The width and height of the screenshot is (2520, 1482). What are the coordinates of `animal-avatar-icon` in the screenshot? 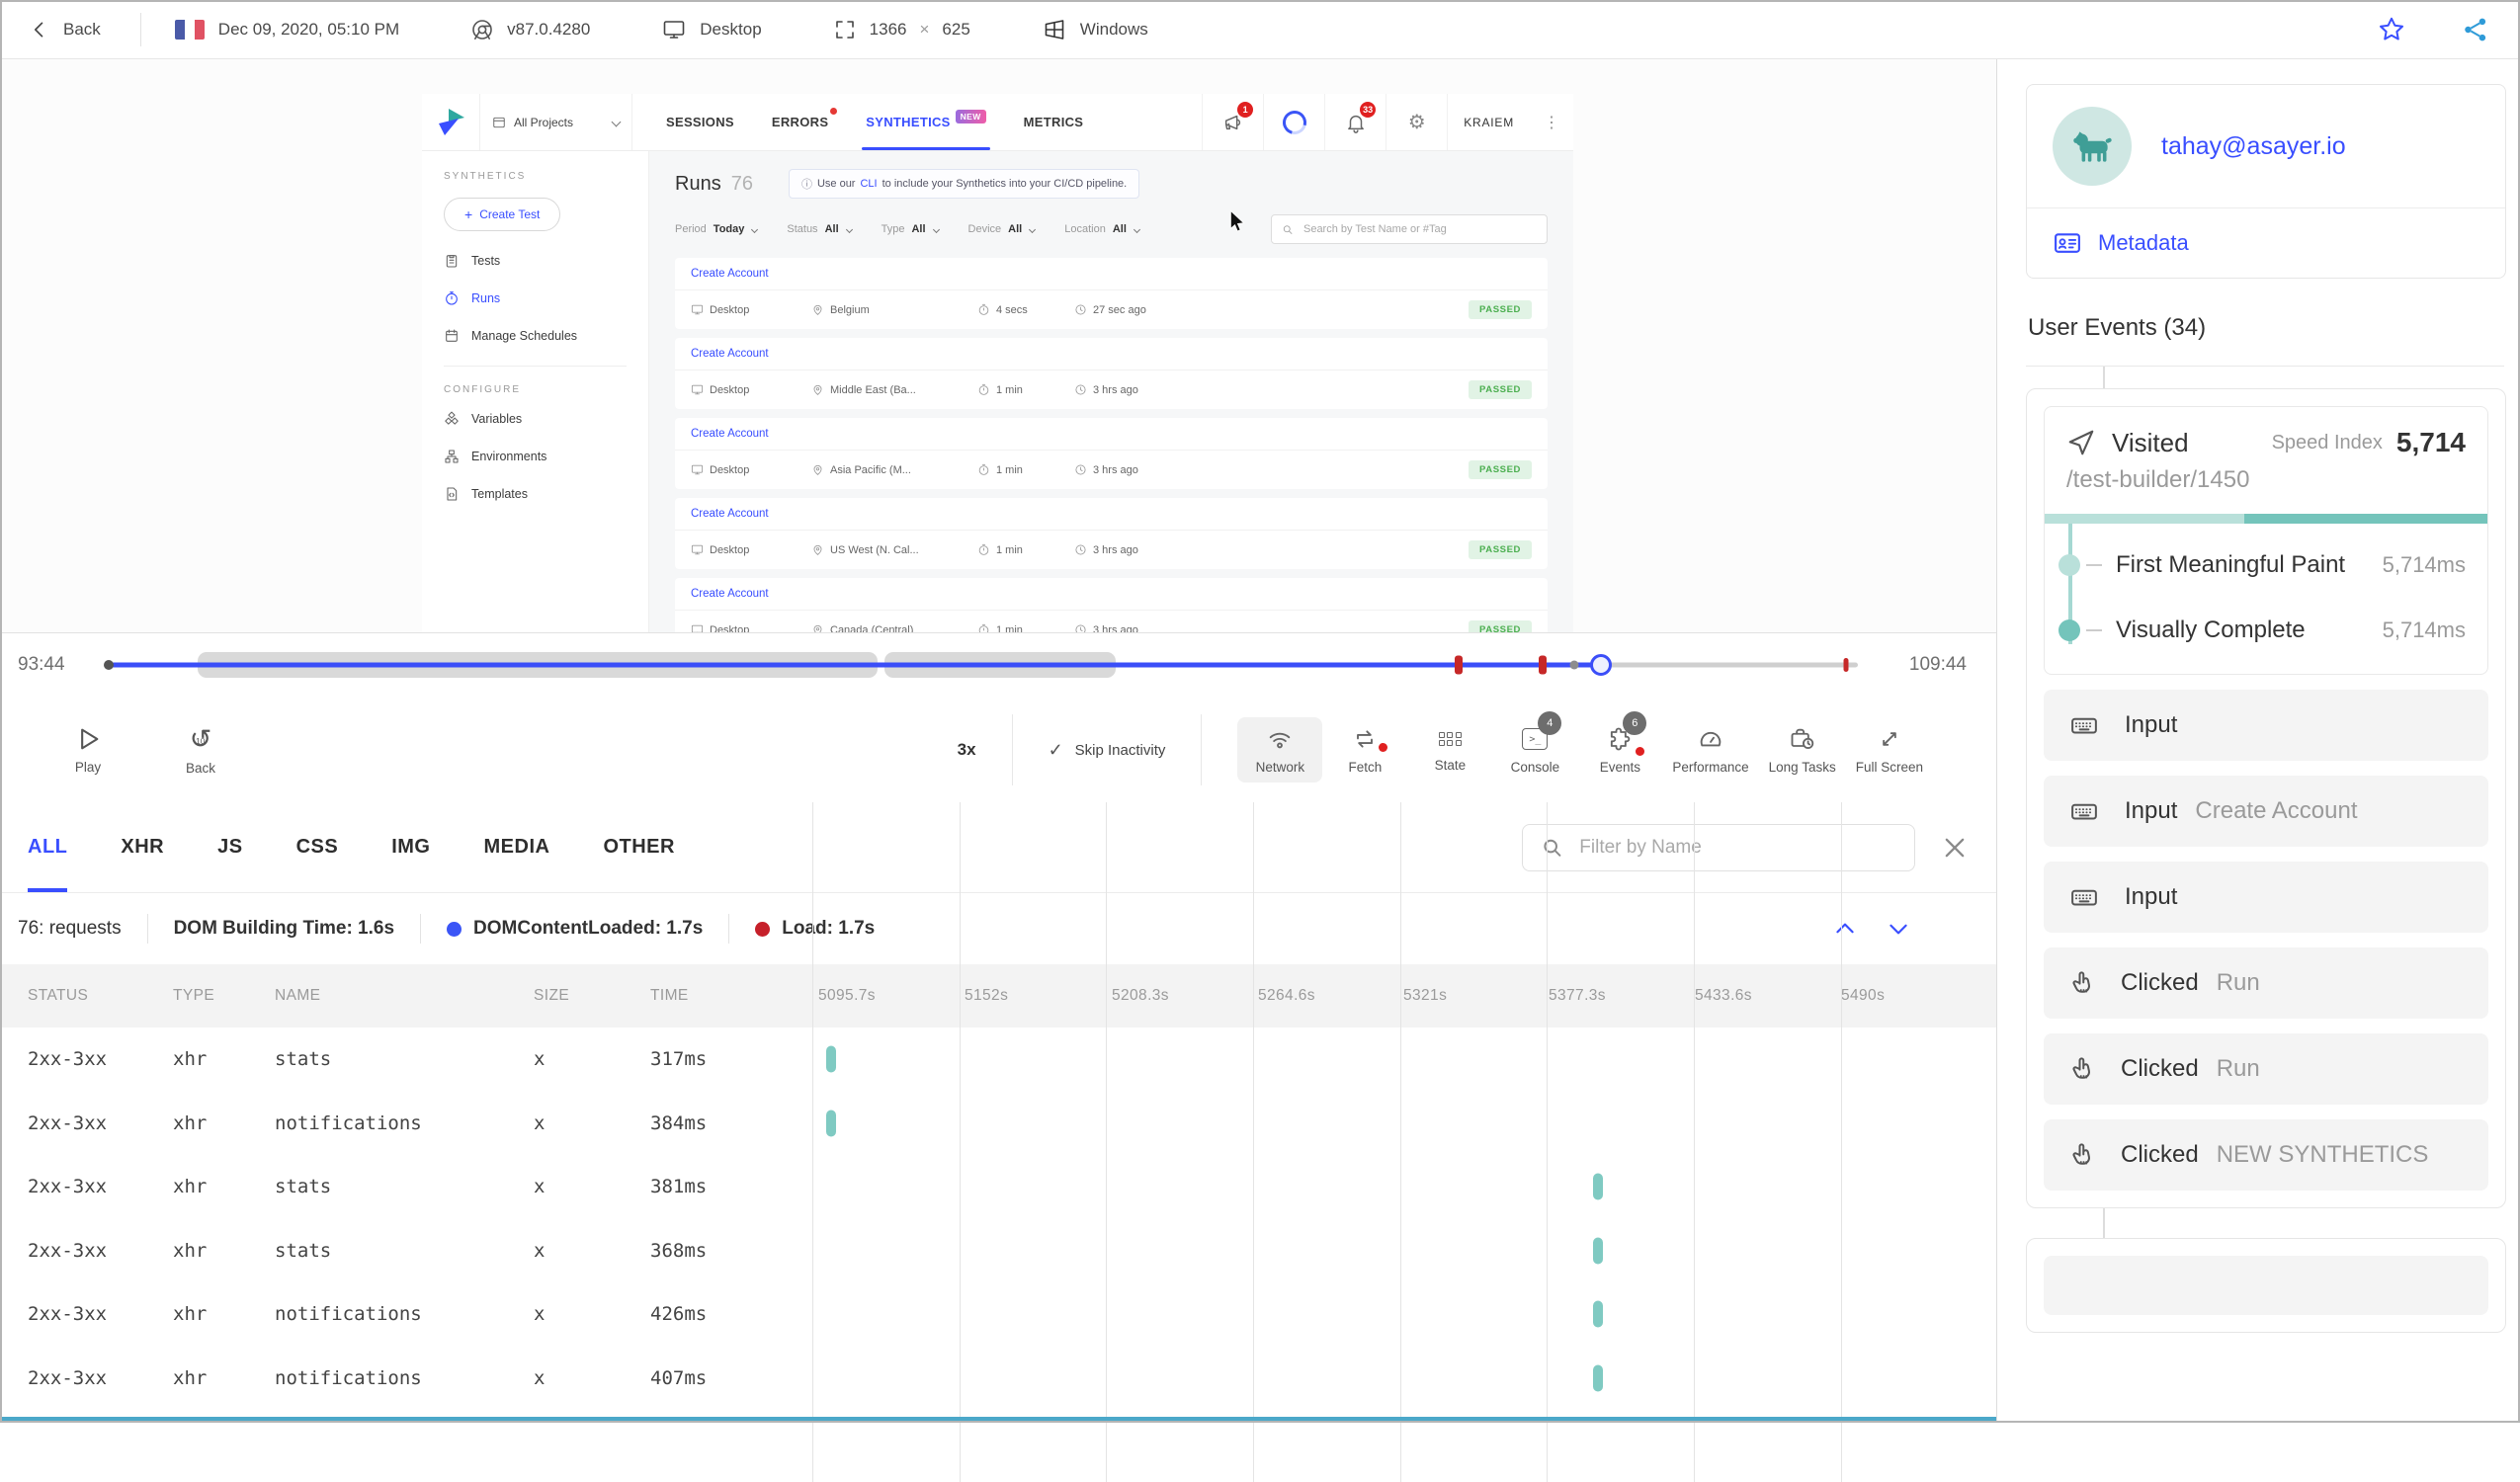 It's located at (2092, 146).